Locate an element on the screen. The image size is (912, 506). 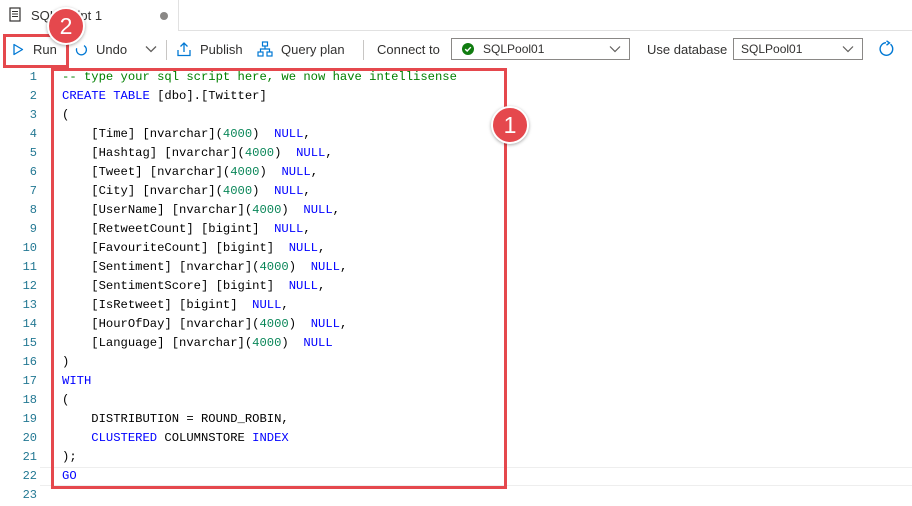
line-number: 14 is located at coordinates (29, 324).